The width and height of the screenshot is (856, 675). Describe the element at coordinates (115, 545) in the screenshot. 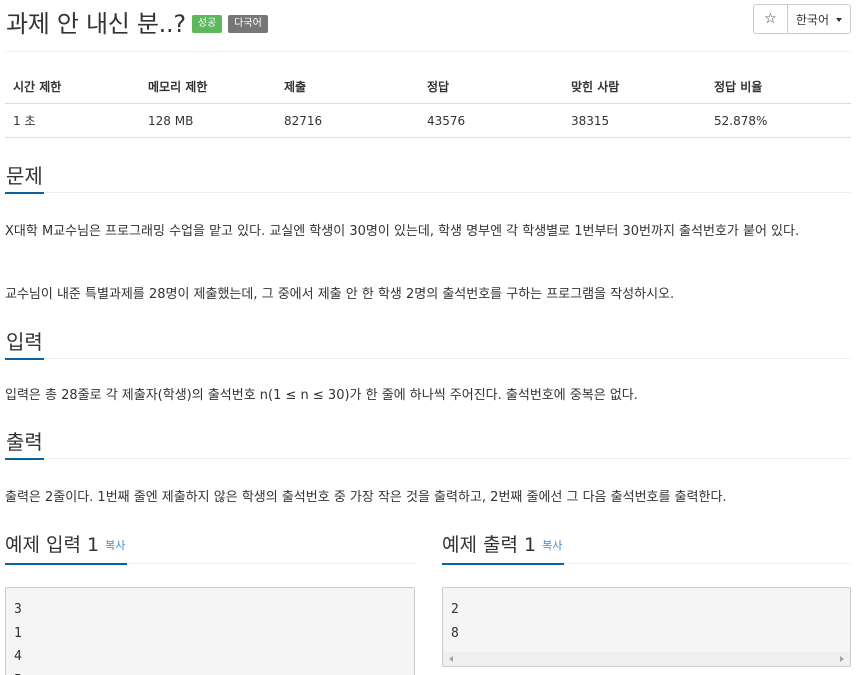

I see `copy-sample-input-link: 복사` at that location.